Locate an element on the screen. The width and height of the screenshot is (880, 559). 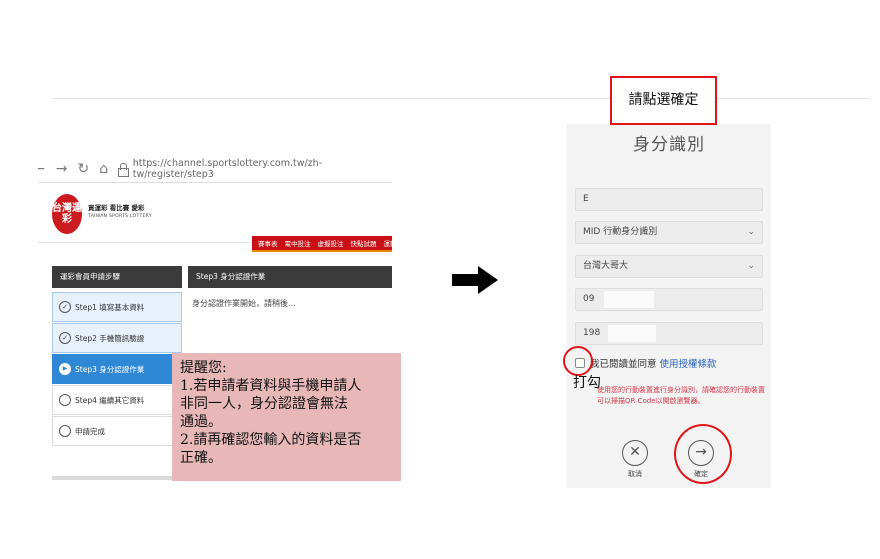
note-line: 提醒您: is located at coordinates (203, 368).